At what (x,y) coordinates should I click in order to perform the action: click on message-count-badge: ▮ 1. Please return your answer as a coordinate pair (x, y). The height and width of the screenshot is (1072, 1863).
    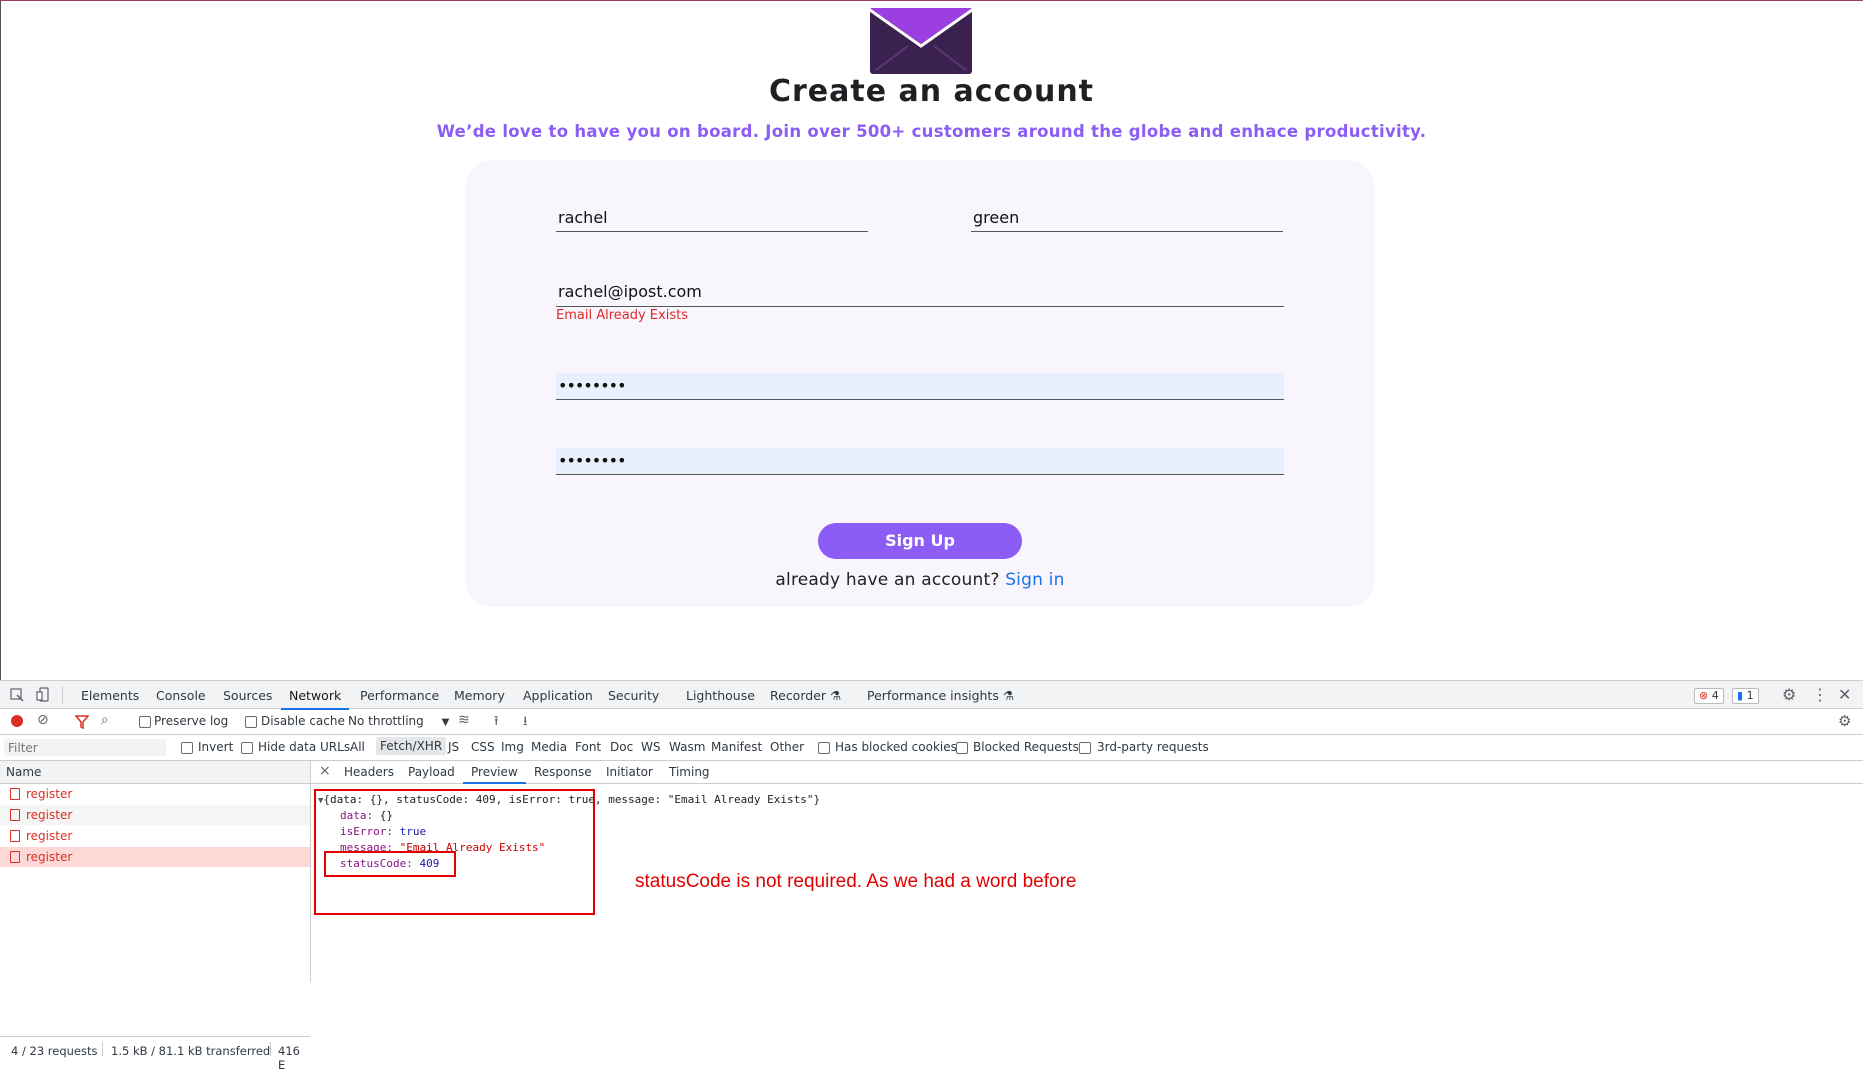
    Looking at the image, I should click on (1745, 696).